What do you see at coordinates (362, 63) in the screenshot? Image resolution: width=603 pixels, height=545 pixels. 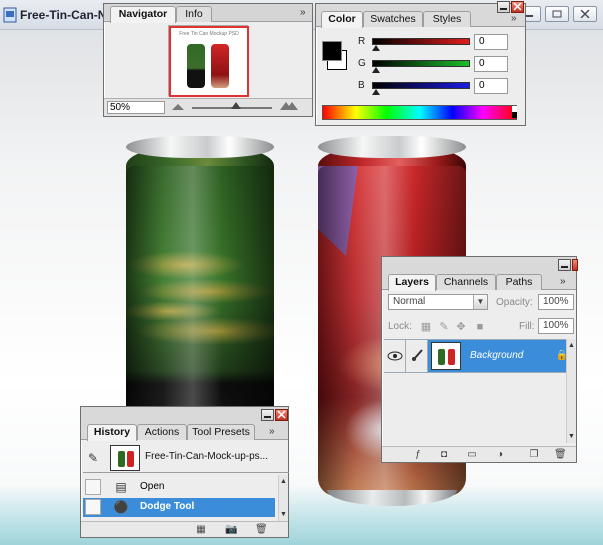 I see `channel-g-label: G` at bounding box center [362, 63].